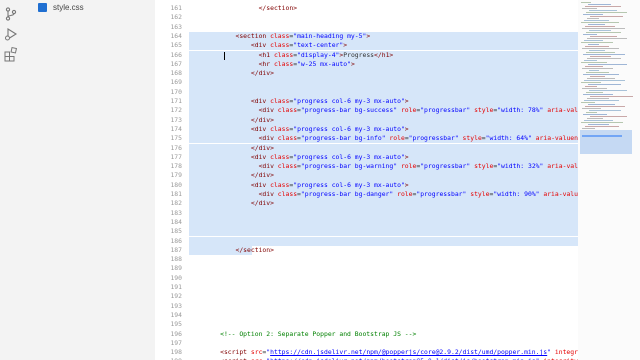 This screenshot has height=360, width=640. I want to click on code-line: 167 <hr class="w-25 mx-auto">, so click(366, 64).